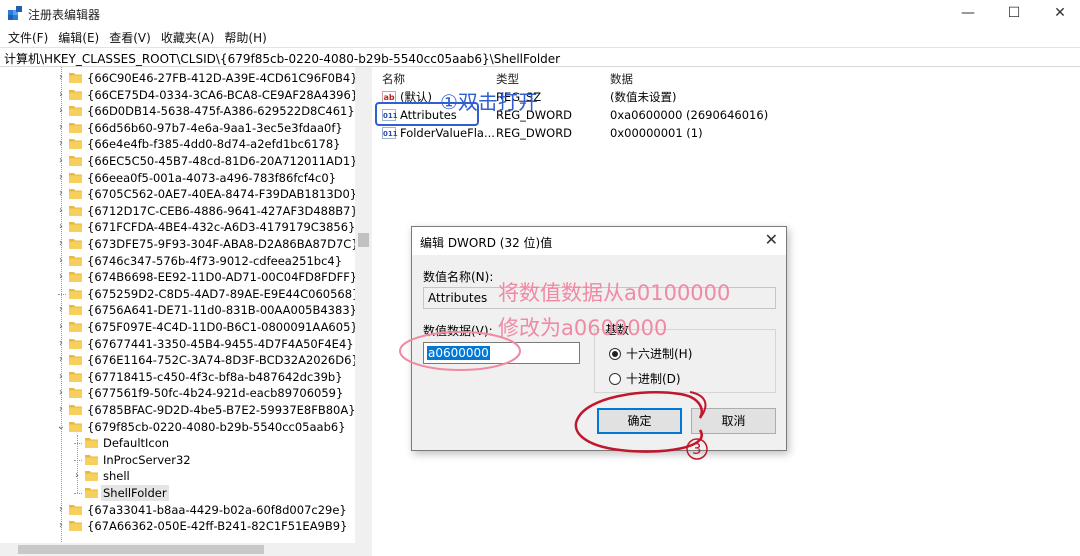 The height and width of the screenshot is (556, 1080). What do you see at coordinates (177, 261) in the screenshot?
I see `tree-item: › {6746c347-576b-4f73-9012-cdfeea251bc4}` at bounding box center [177, 261].